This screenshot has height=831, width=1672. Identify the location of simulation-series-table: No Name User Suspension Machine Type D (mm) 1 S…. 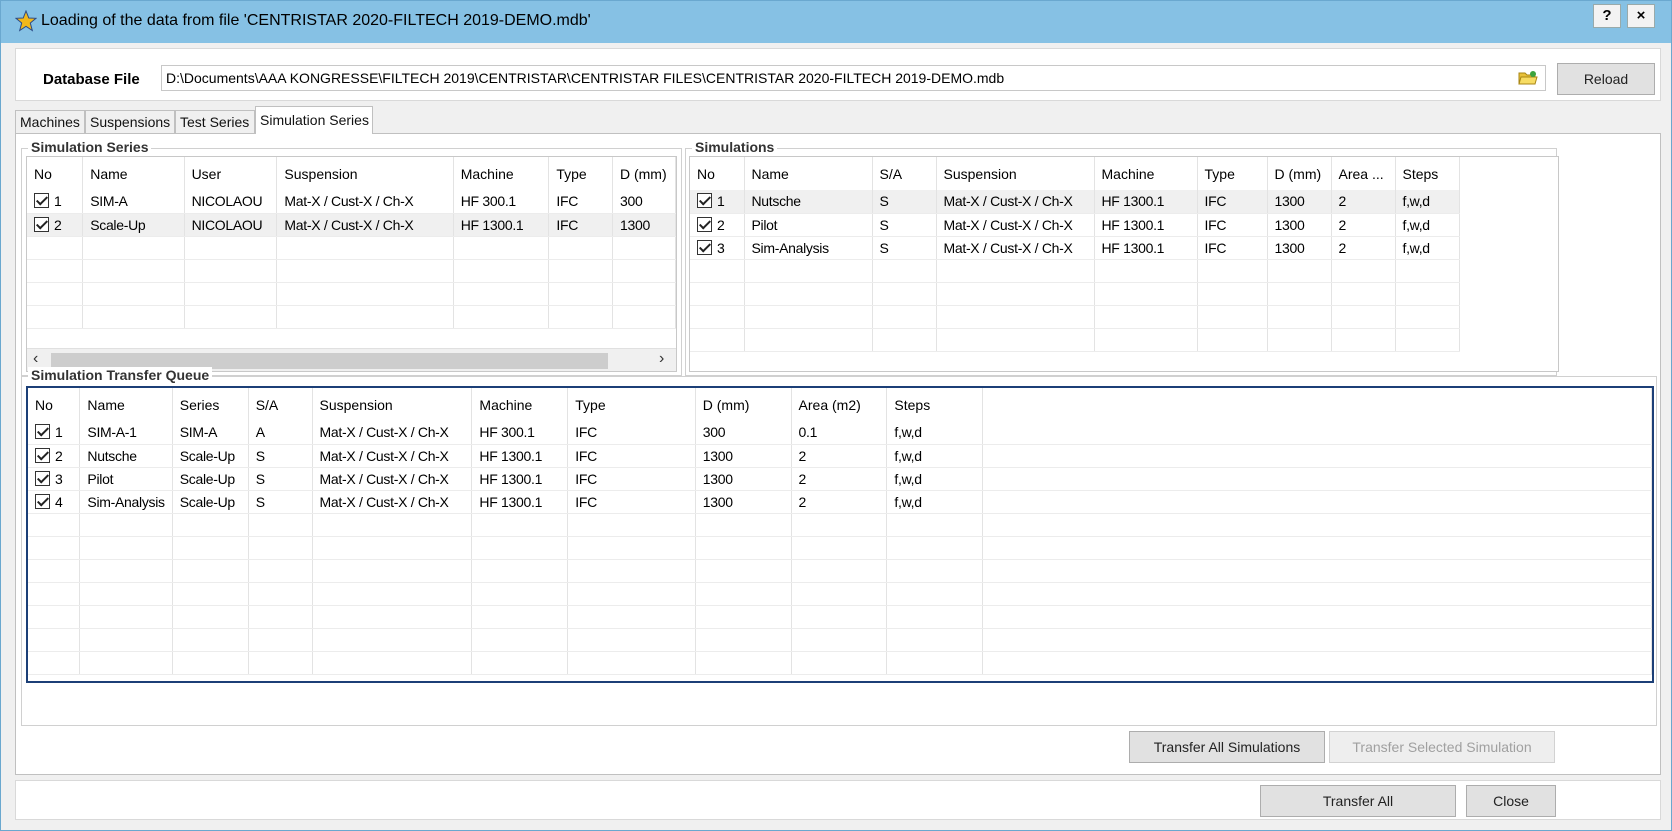
(351, 243).